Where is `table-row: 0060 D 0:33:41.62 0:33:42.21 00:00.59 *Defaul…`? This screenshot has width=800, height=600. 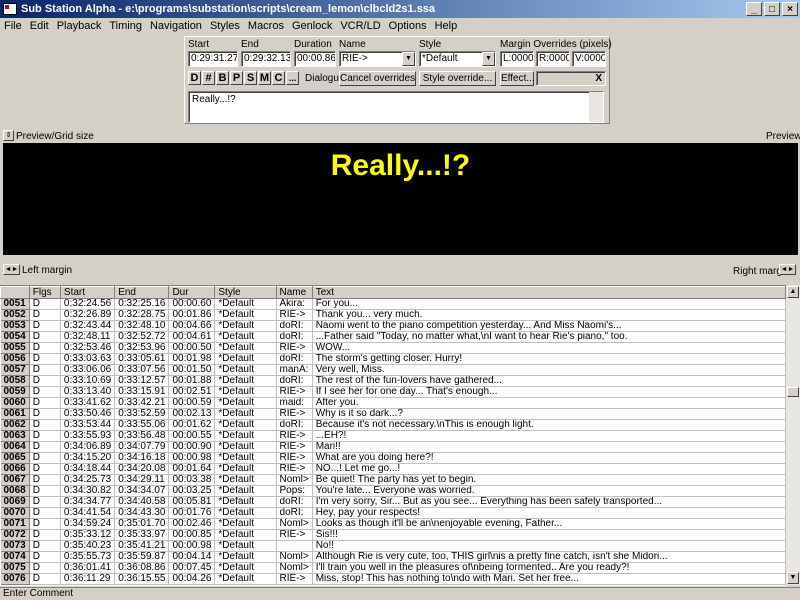
table-row: 0060 D 0:33:41.62 0:33:42.21 00:00.59 *Defaul… is located at coordinates (393, 403).